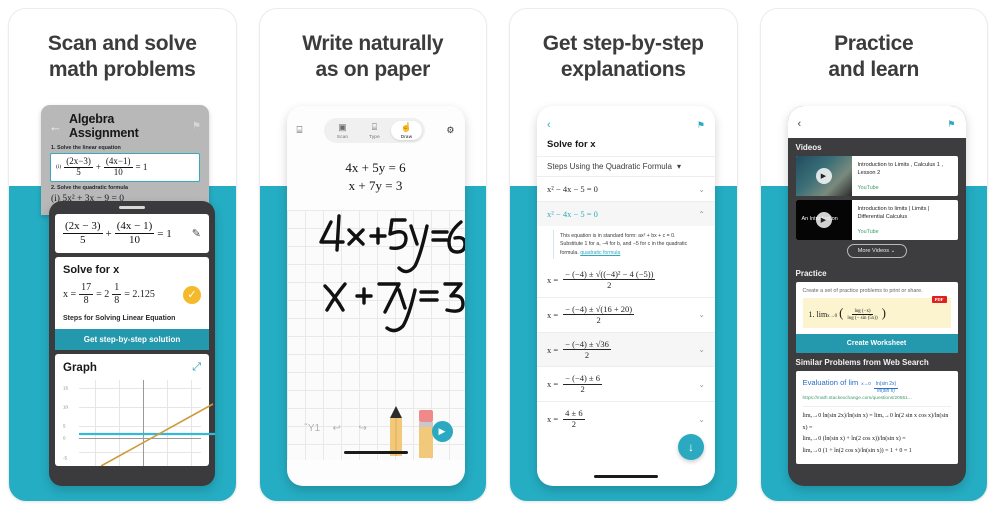 Image resolution: width=996 pixels, height=510 pixels. I want to click on panel-4-headline: Practice and learn, so click(874, 45).